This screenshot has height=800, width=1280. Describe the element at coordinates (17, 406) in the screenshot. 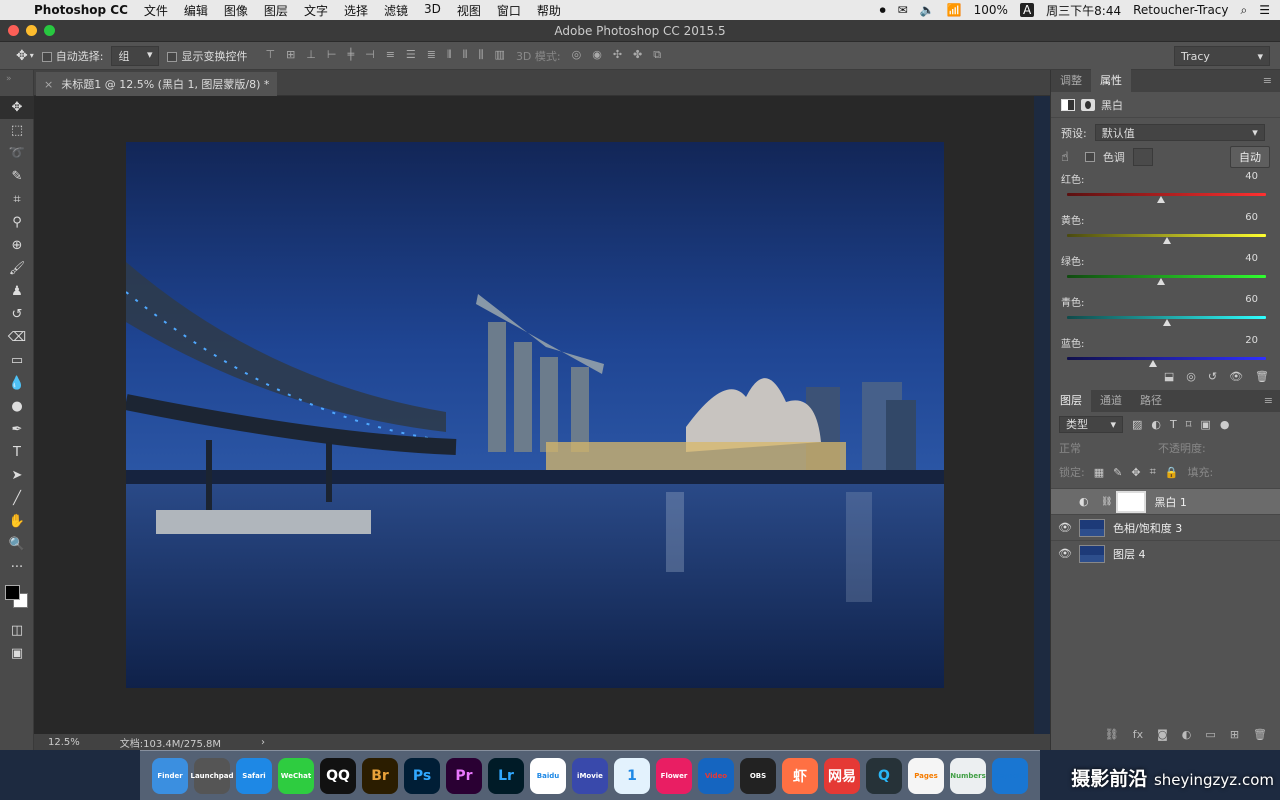

I see `dodge-tool-icon: ●` at that location.